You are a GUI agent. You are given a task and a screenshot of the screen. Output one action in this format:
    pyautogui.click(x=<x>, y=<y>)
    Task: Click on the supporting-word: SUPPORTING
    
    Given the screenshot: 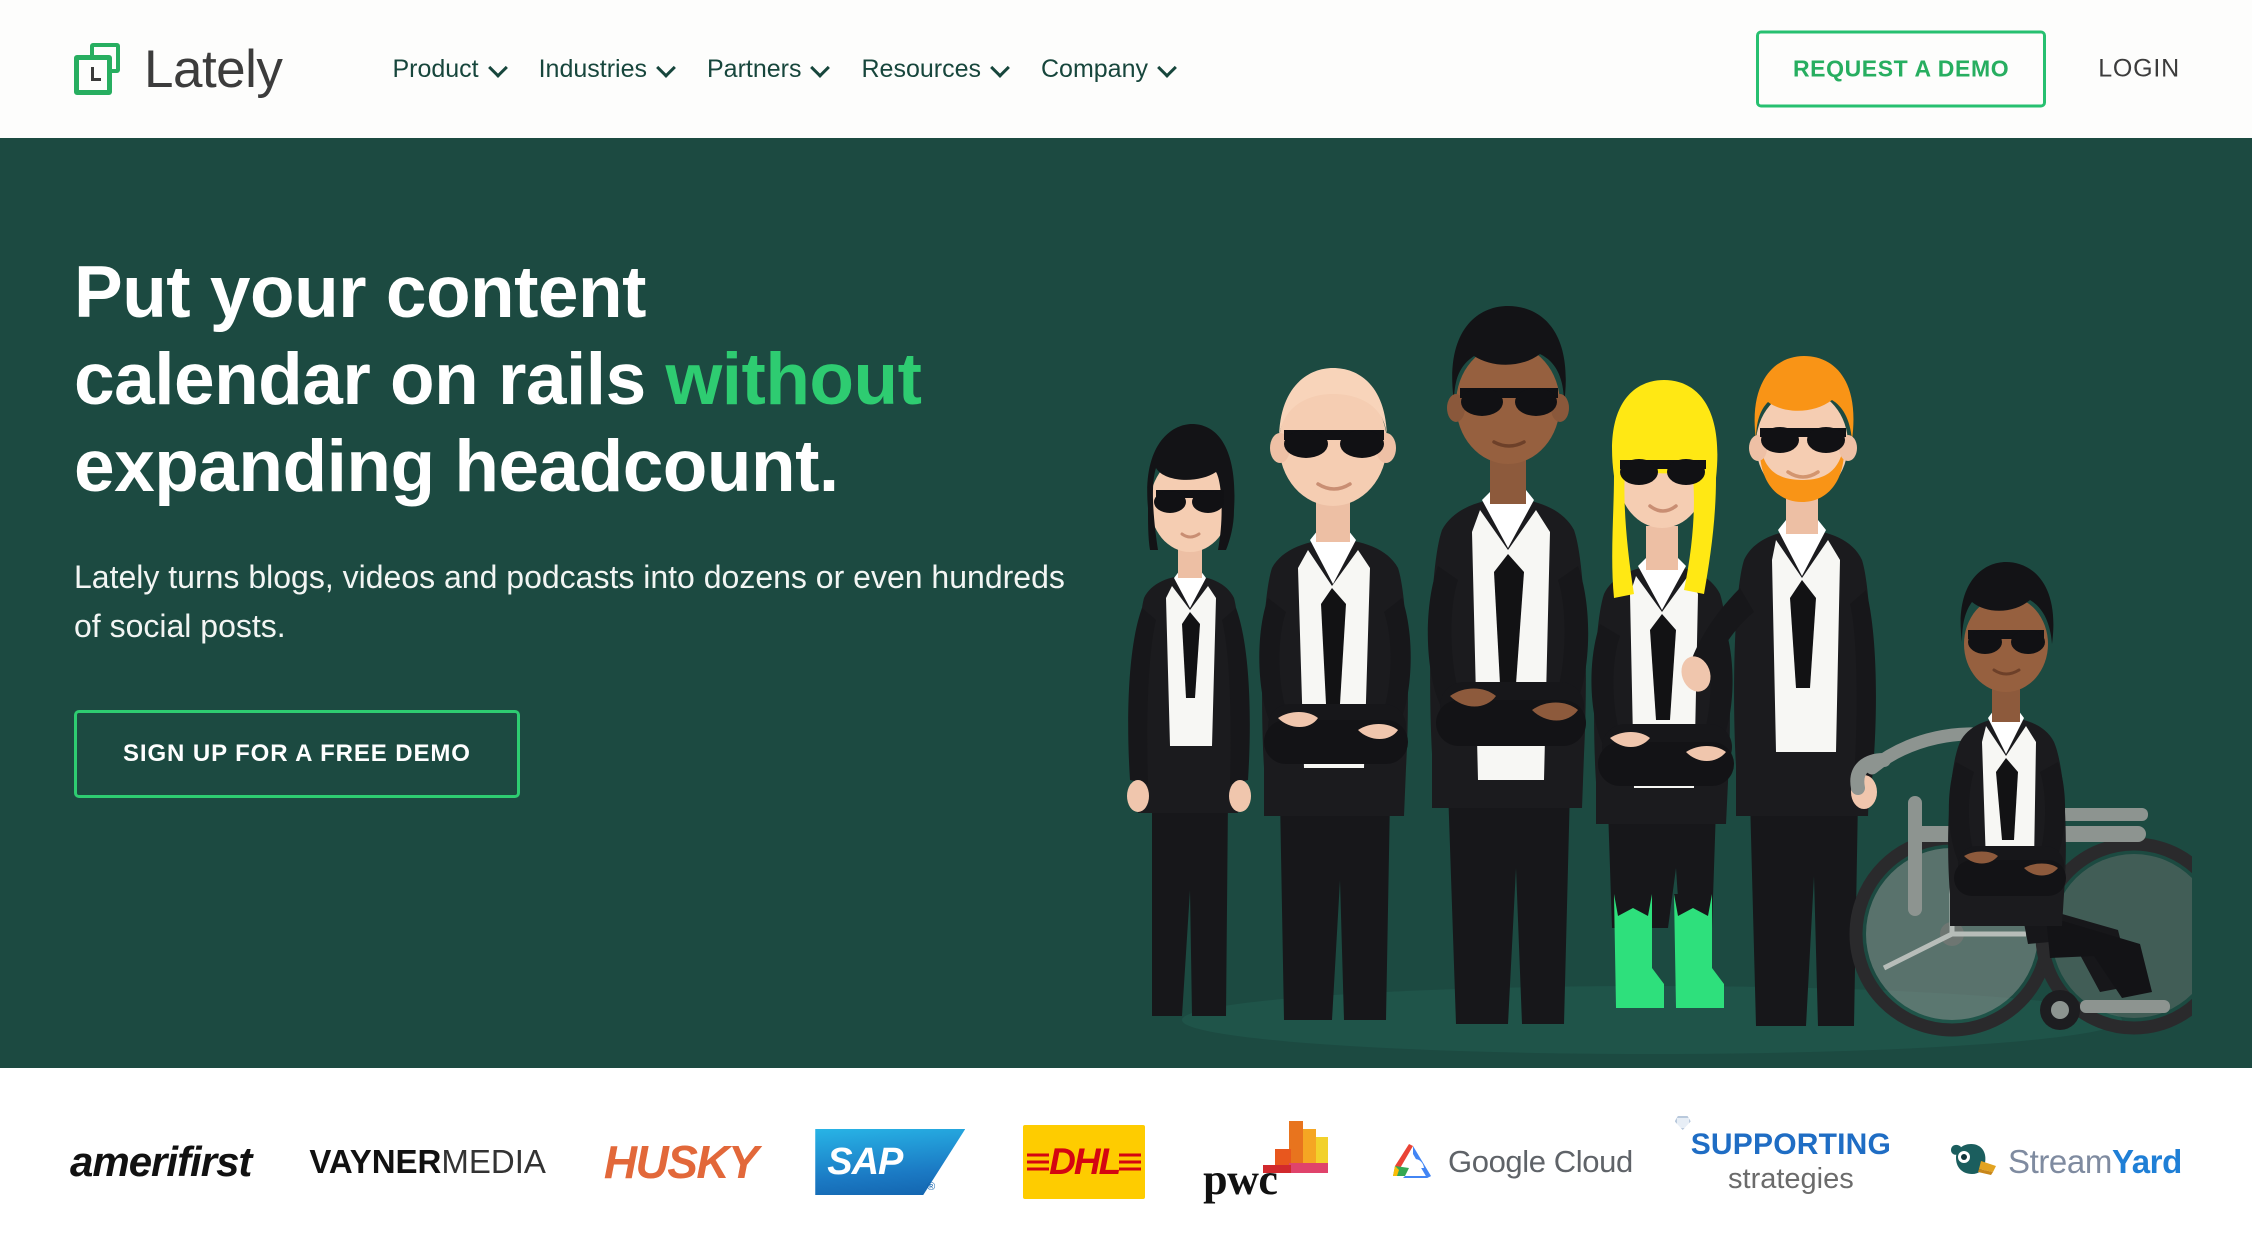 What is the action you would take?
    pyautogui.click(x=1791, y=1144)
    